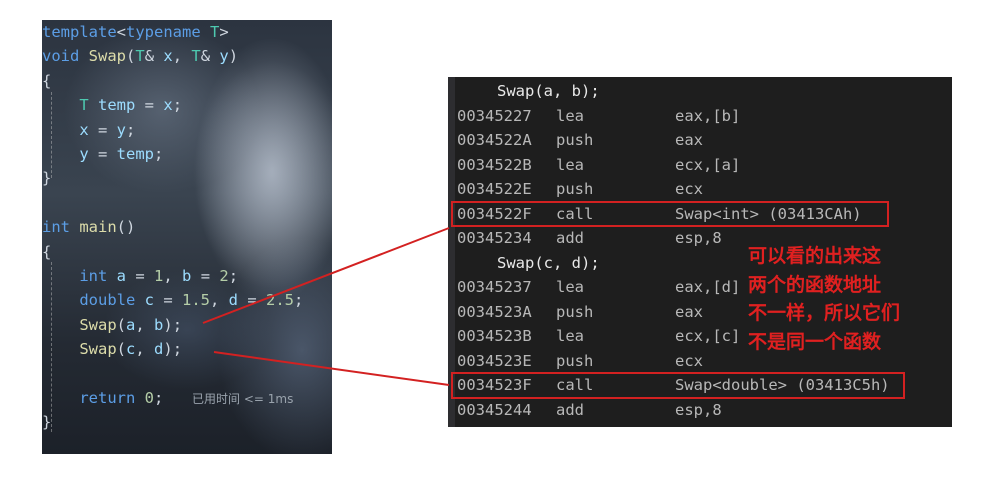 The height and width of the screenshot is (483, 1000). I want to click on connector-line-int, so click(326, 275).